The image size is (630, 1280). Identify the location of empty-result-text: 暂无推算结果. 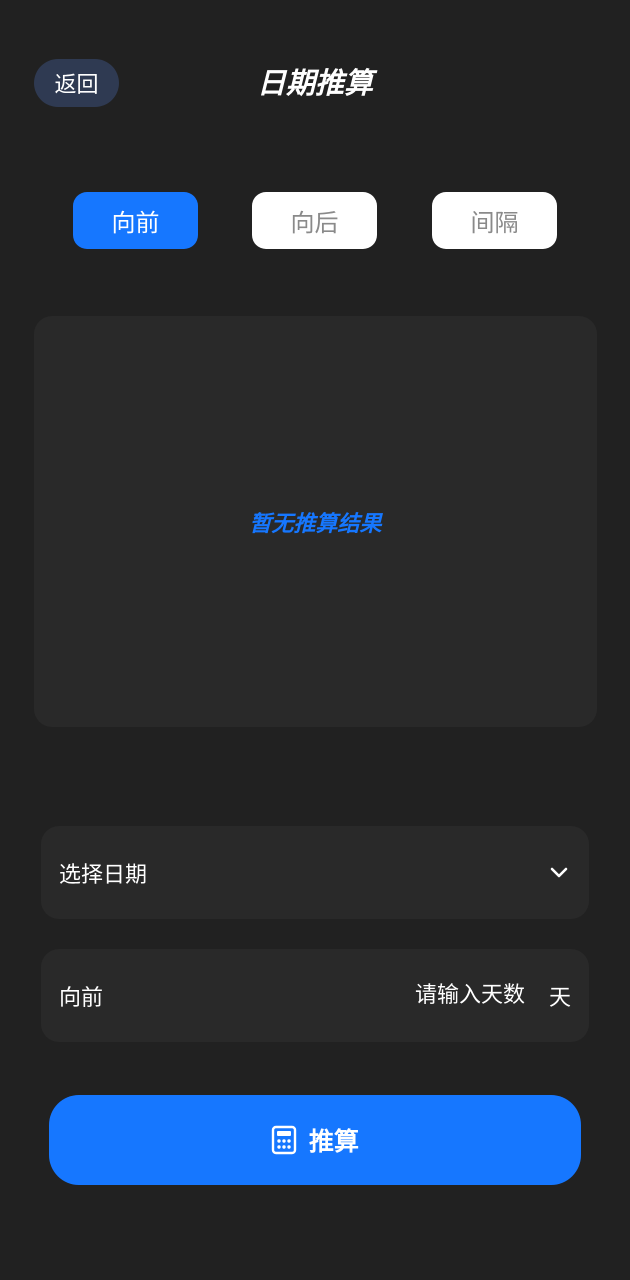
(315, 524).